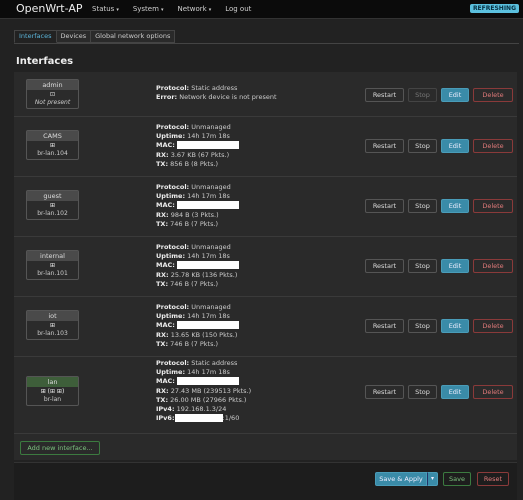  What do you see at coordinates (52, 399) in the screenshot?
I see `interface-device: br-lan` at bounding box center [52, 399].